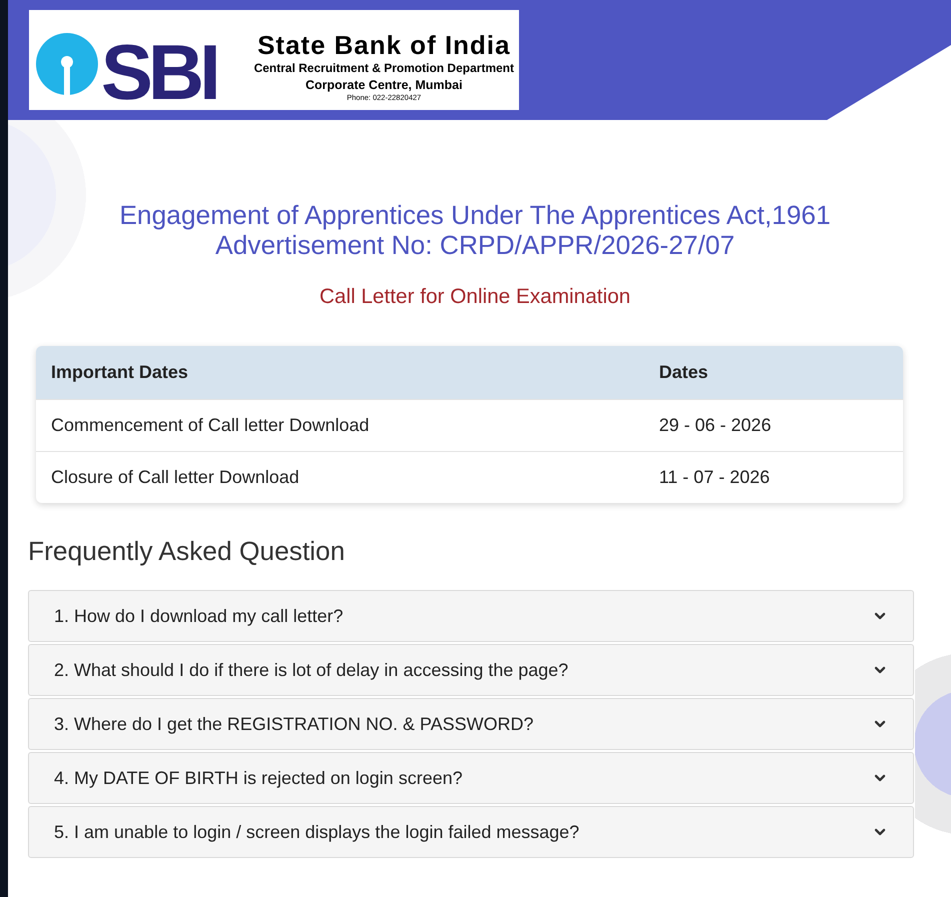 The height and width of the screenshot is (897, 951). What do you see at coordinates (340, 477) in the screenshot?
I see `table-cell: Closure of Call letter Download` at bounding box center [340, 477].